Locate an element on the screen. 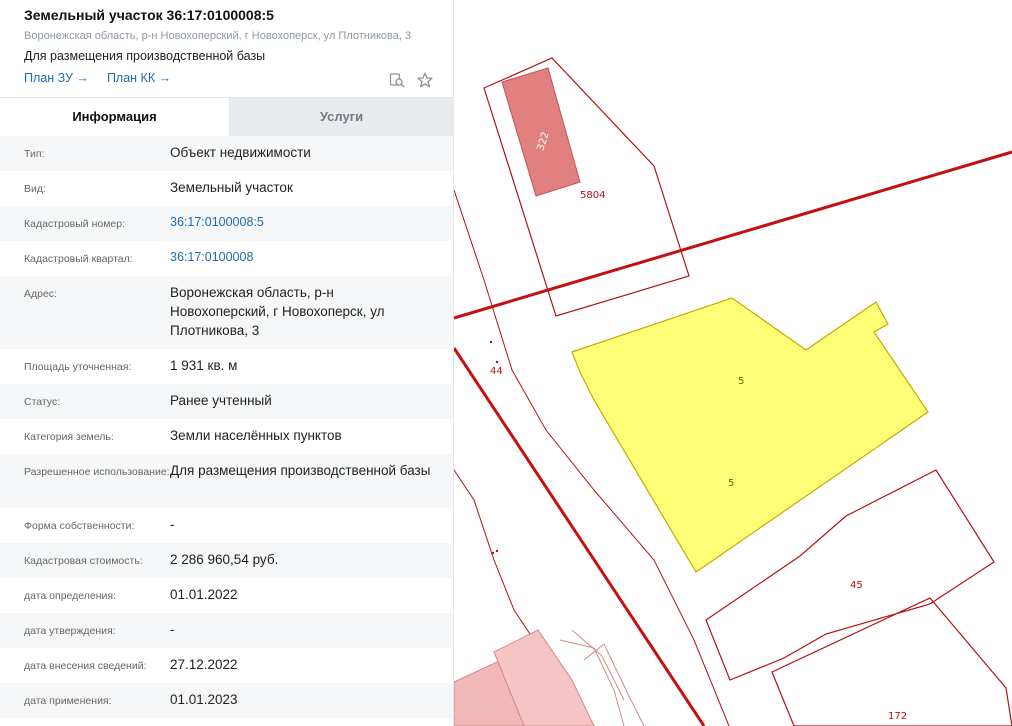 The width and height of the screenshot is (1012, 726). detail-row-date-application: дата применения: 01.01.2023 is located at coordinates (226, 700).